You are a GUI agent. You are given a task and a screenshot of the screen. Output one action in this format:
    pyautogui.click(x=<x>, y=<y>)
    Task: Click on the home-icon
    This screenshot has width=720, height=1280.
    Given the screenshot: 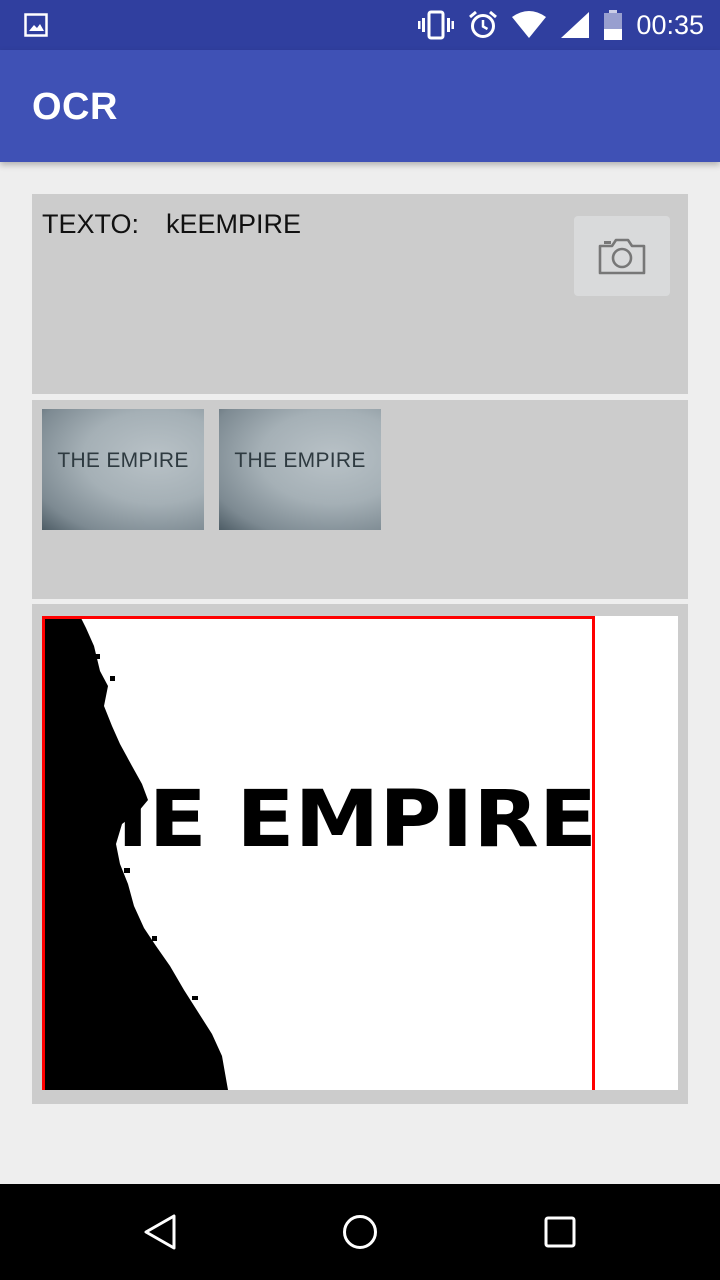 What is the action you would take?
    pyautogui.click(x=360, y=1232)
    